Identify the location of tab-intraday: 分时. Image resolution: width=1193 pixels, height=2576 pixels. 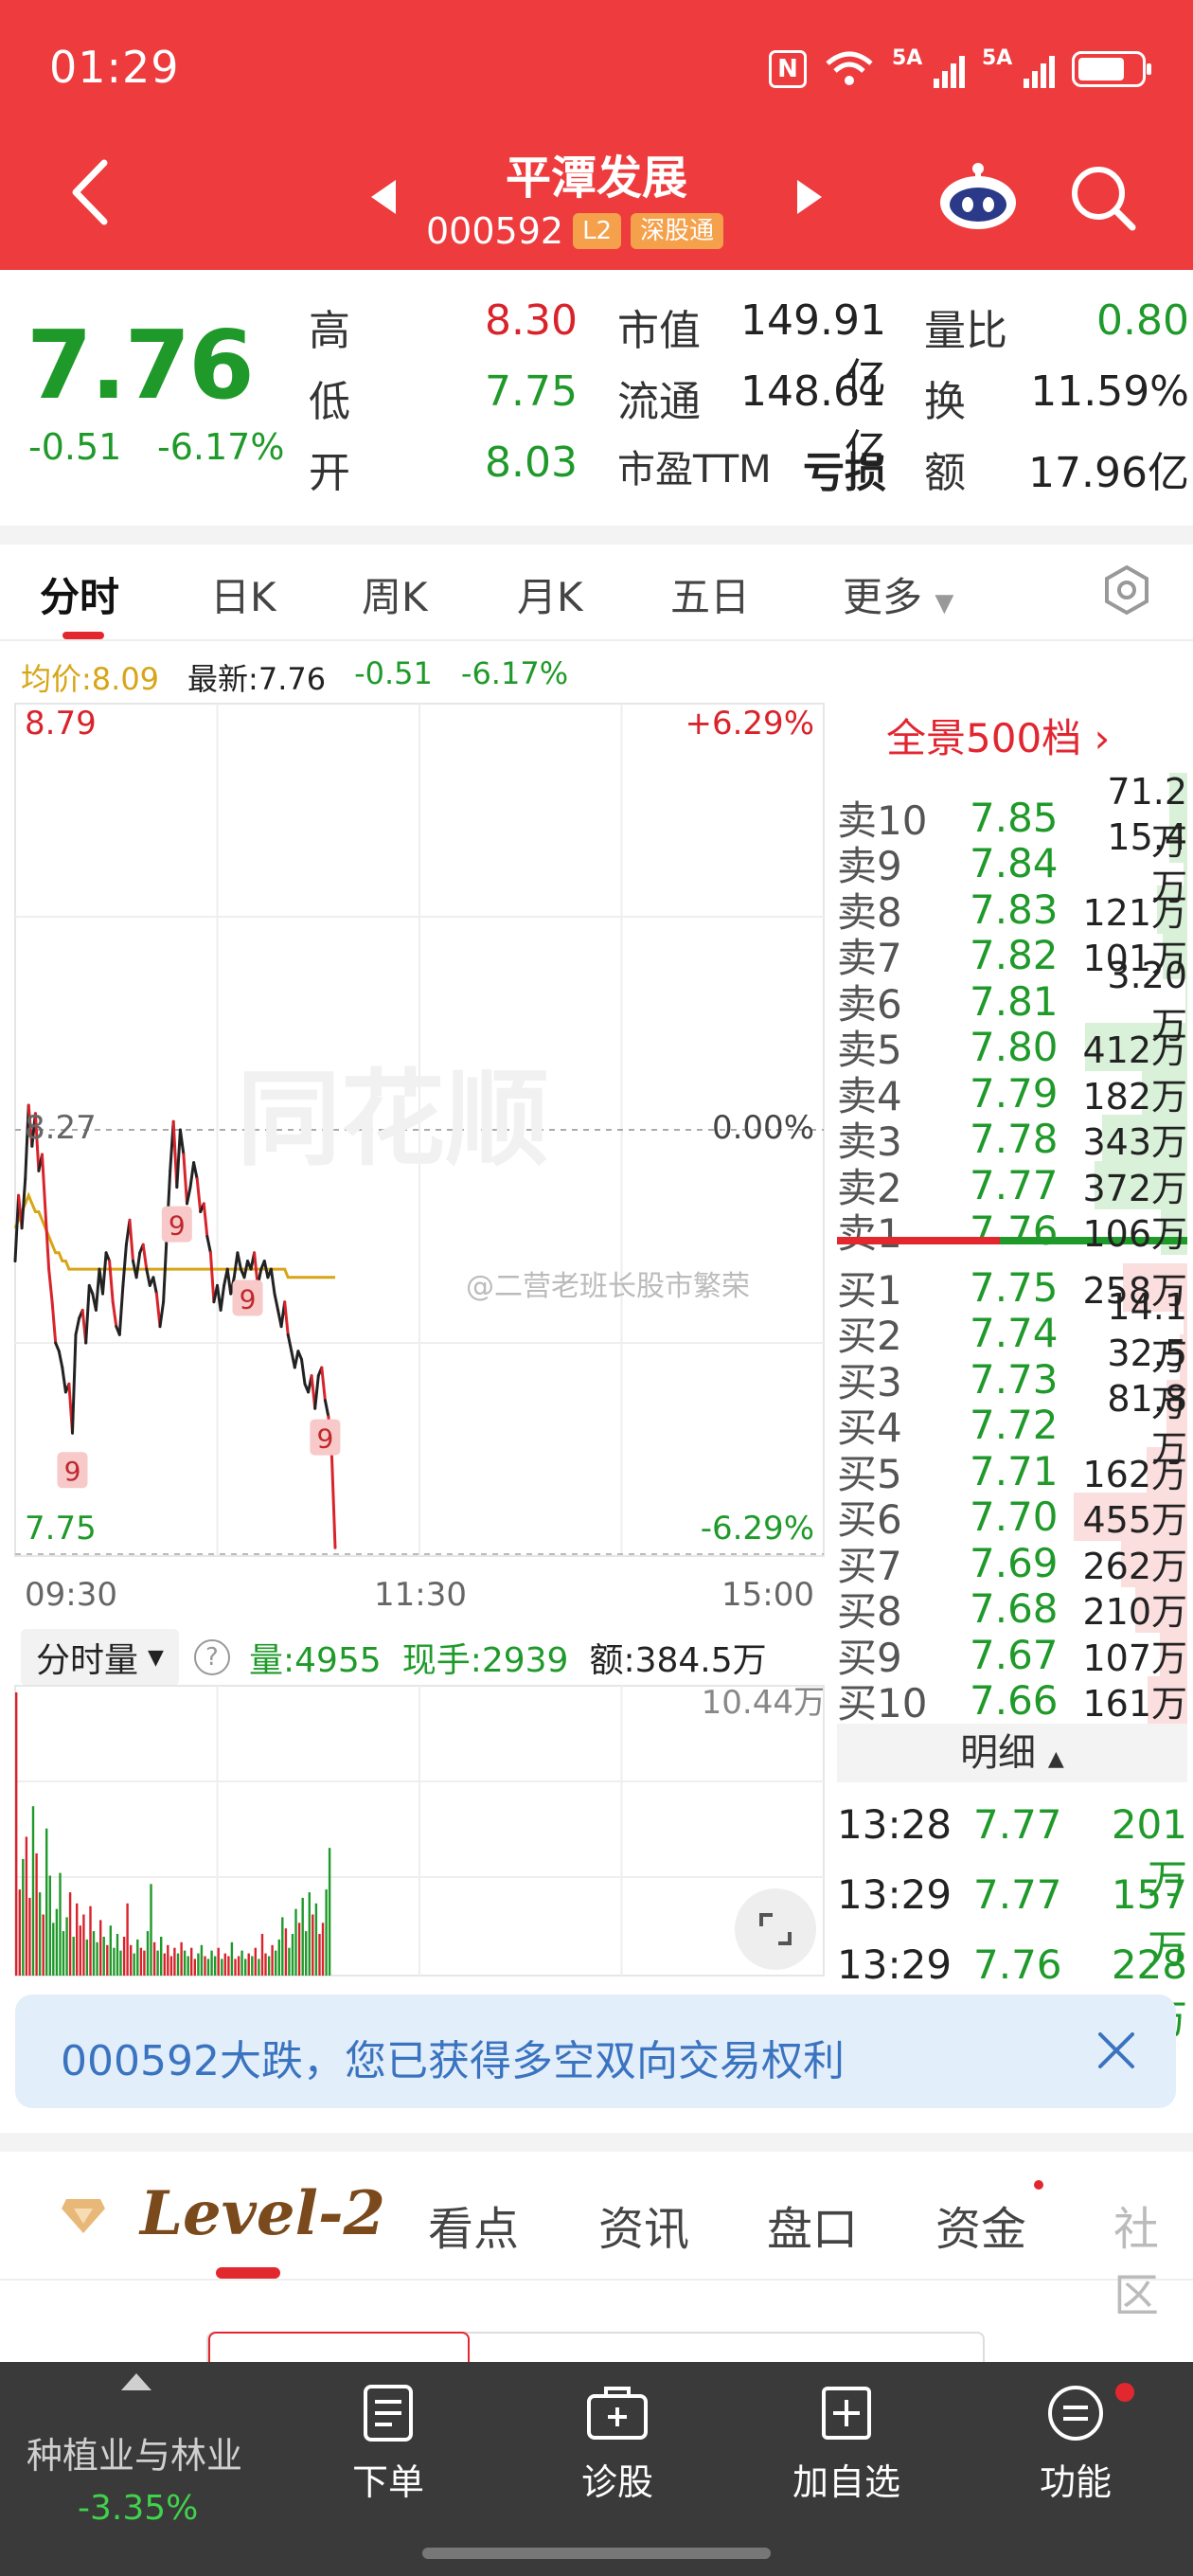
(79, 594).